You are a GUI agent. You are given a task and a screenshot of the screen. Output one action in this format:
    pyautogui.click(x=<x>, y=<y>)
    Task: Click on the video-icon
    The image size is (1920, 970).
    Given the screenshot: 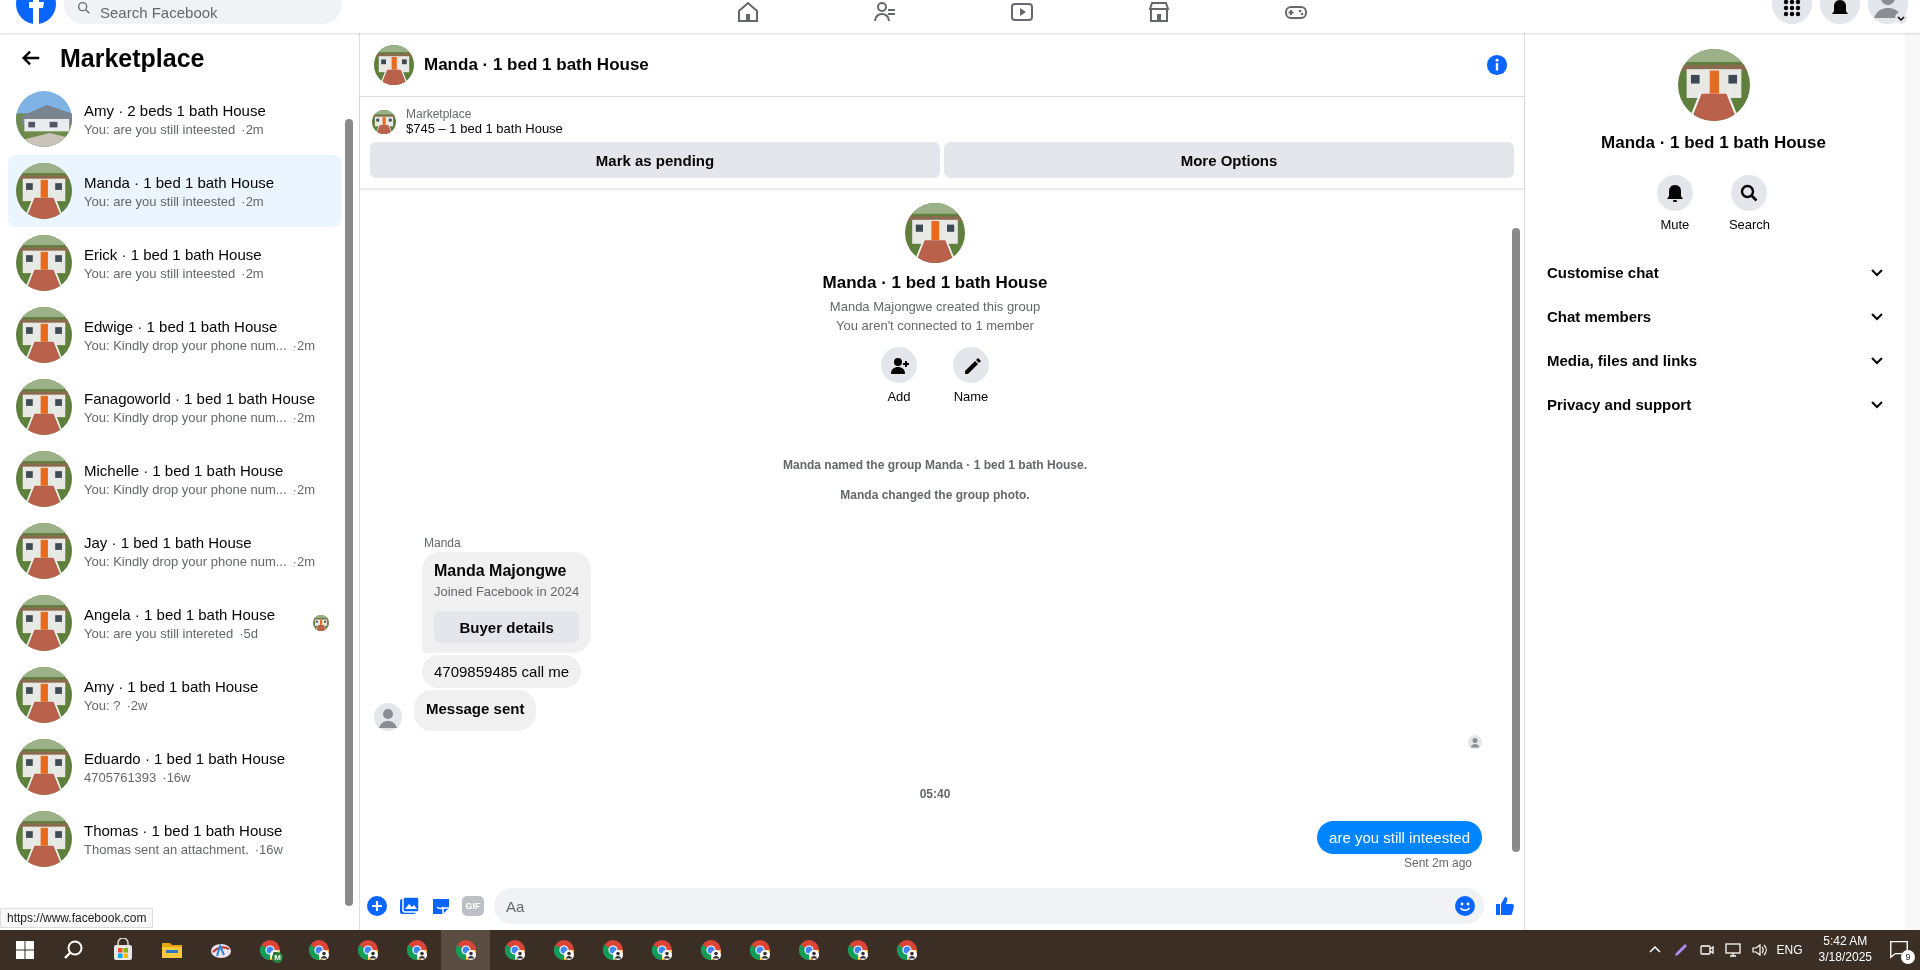 What is the action you would take?
    pyautogui.click(x=1022, y=12)
    